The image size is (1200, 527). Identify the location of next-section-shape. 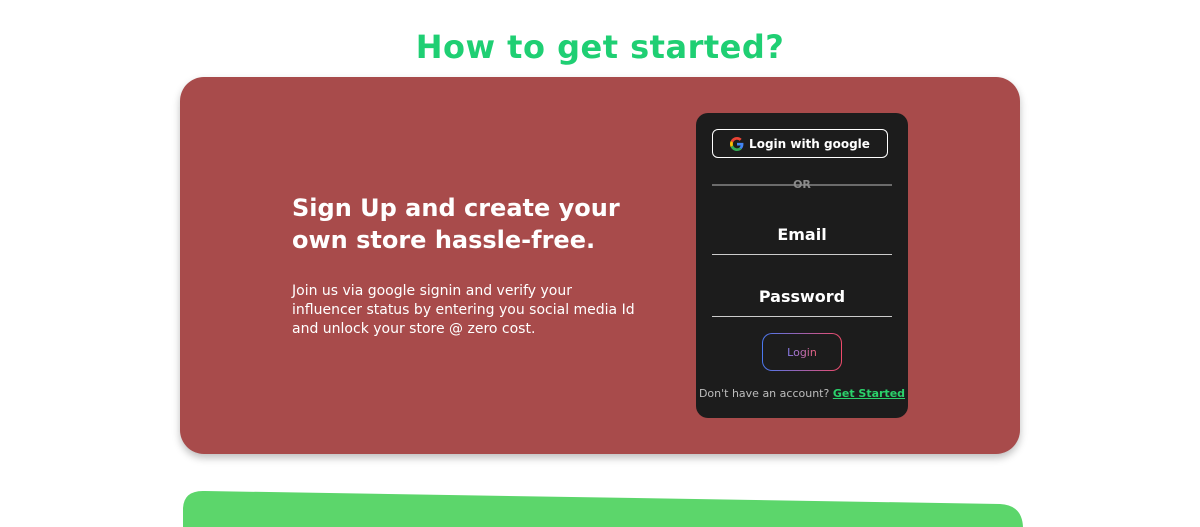
(603, 508).